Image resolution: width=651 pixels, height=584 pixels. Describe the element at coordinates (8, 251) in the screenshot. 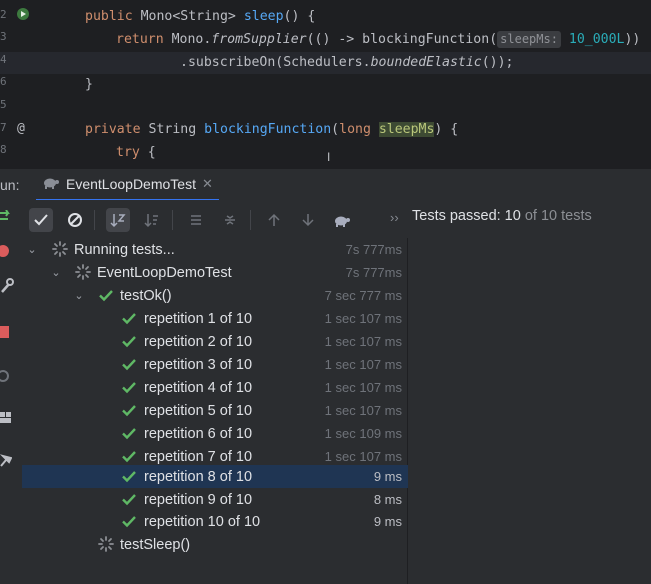

I see `rerun-failed-icon` at that location.